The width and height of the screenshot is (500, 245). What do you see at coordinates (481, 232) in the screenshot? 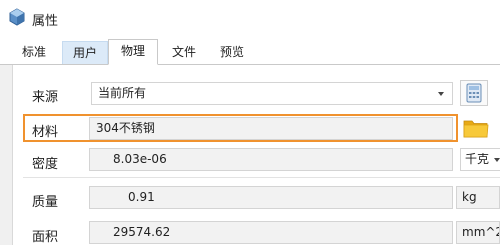
I see `area-unit: mm^2` at bounding box center [481, 232].